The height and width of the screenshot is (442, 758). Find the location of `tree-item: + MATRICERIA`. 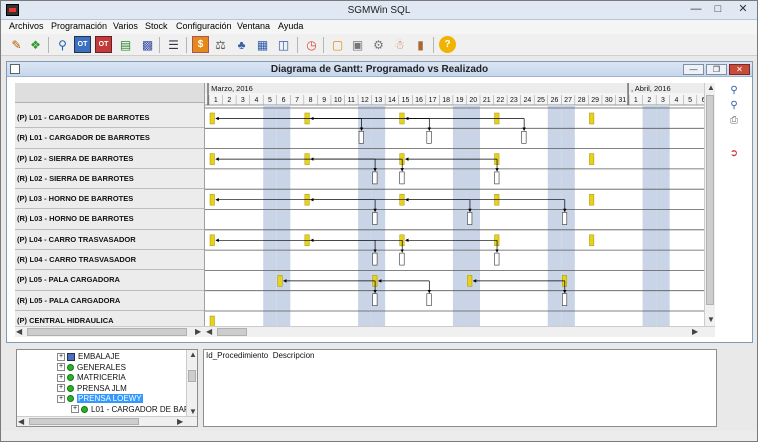

tree-item: + MATRICERIA is located at coordinates (91, 378).